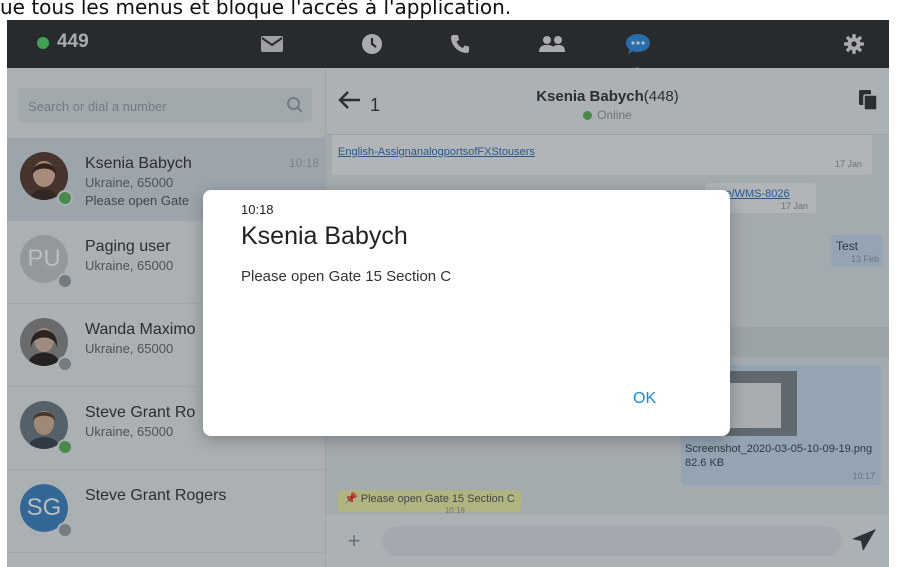 The height and width of the screenshot is (567, 897). Describe the element at coordinates (324, 236) in the screenshot. I see `dialog-title: Ksenia Babych` at that location.